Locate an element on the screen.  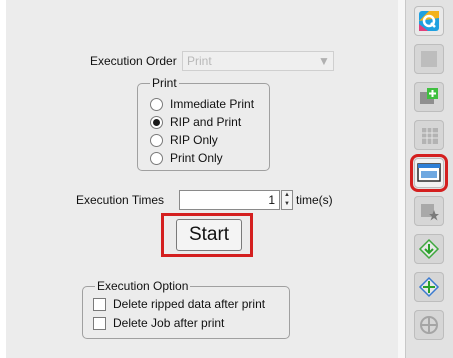
chevron-down-icon: ▼ is located at coordinates (324, 61).